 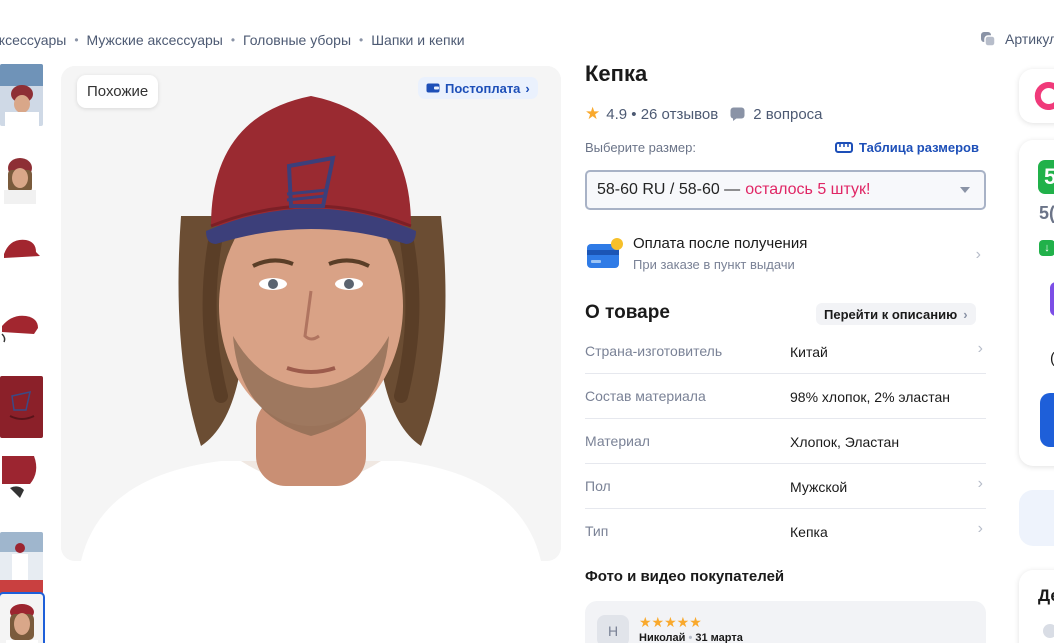 What do you see at coordinates (1048, 631) in the screenshot?
I see `info-icon` at bounding box center [1048, 631].